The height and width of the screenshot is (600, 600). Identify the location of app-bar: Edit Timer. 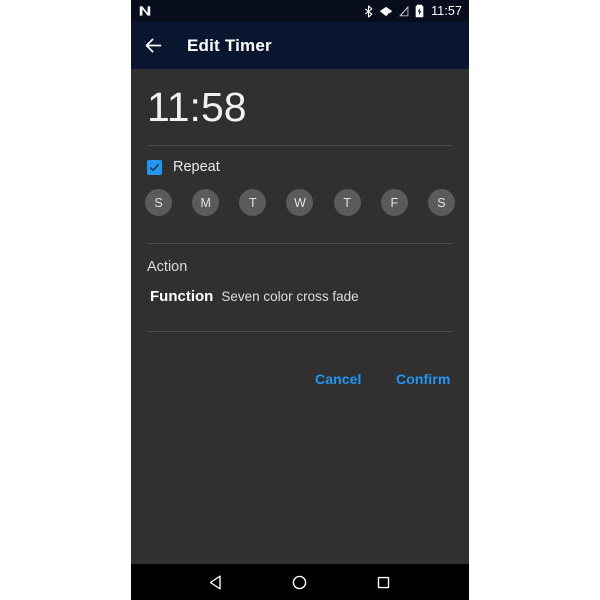
(300, 45).